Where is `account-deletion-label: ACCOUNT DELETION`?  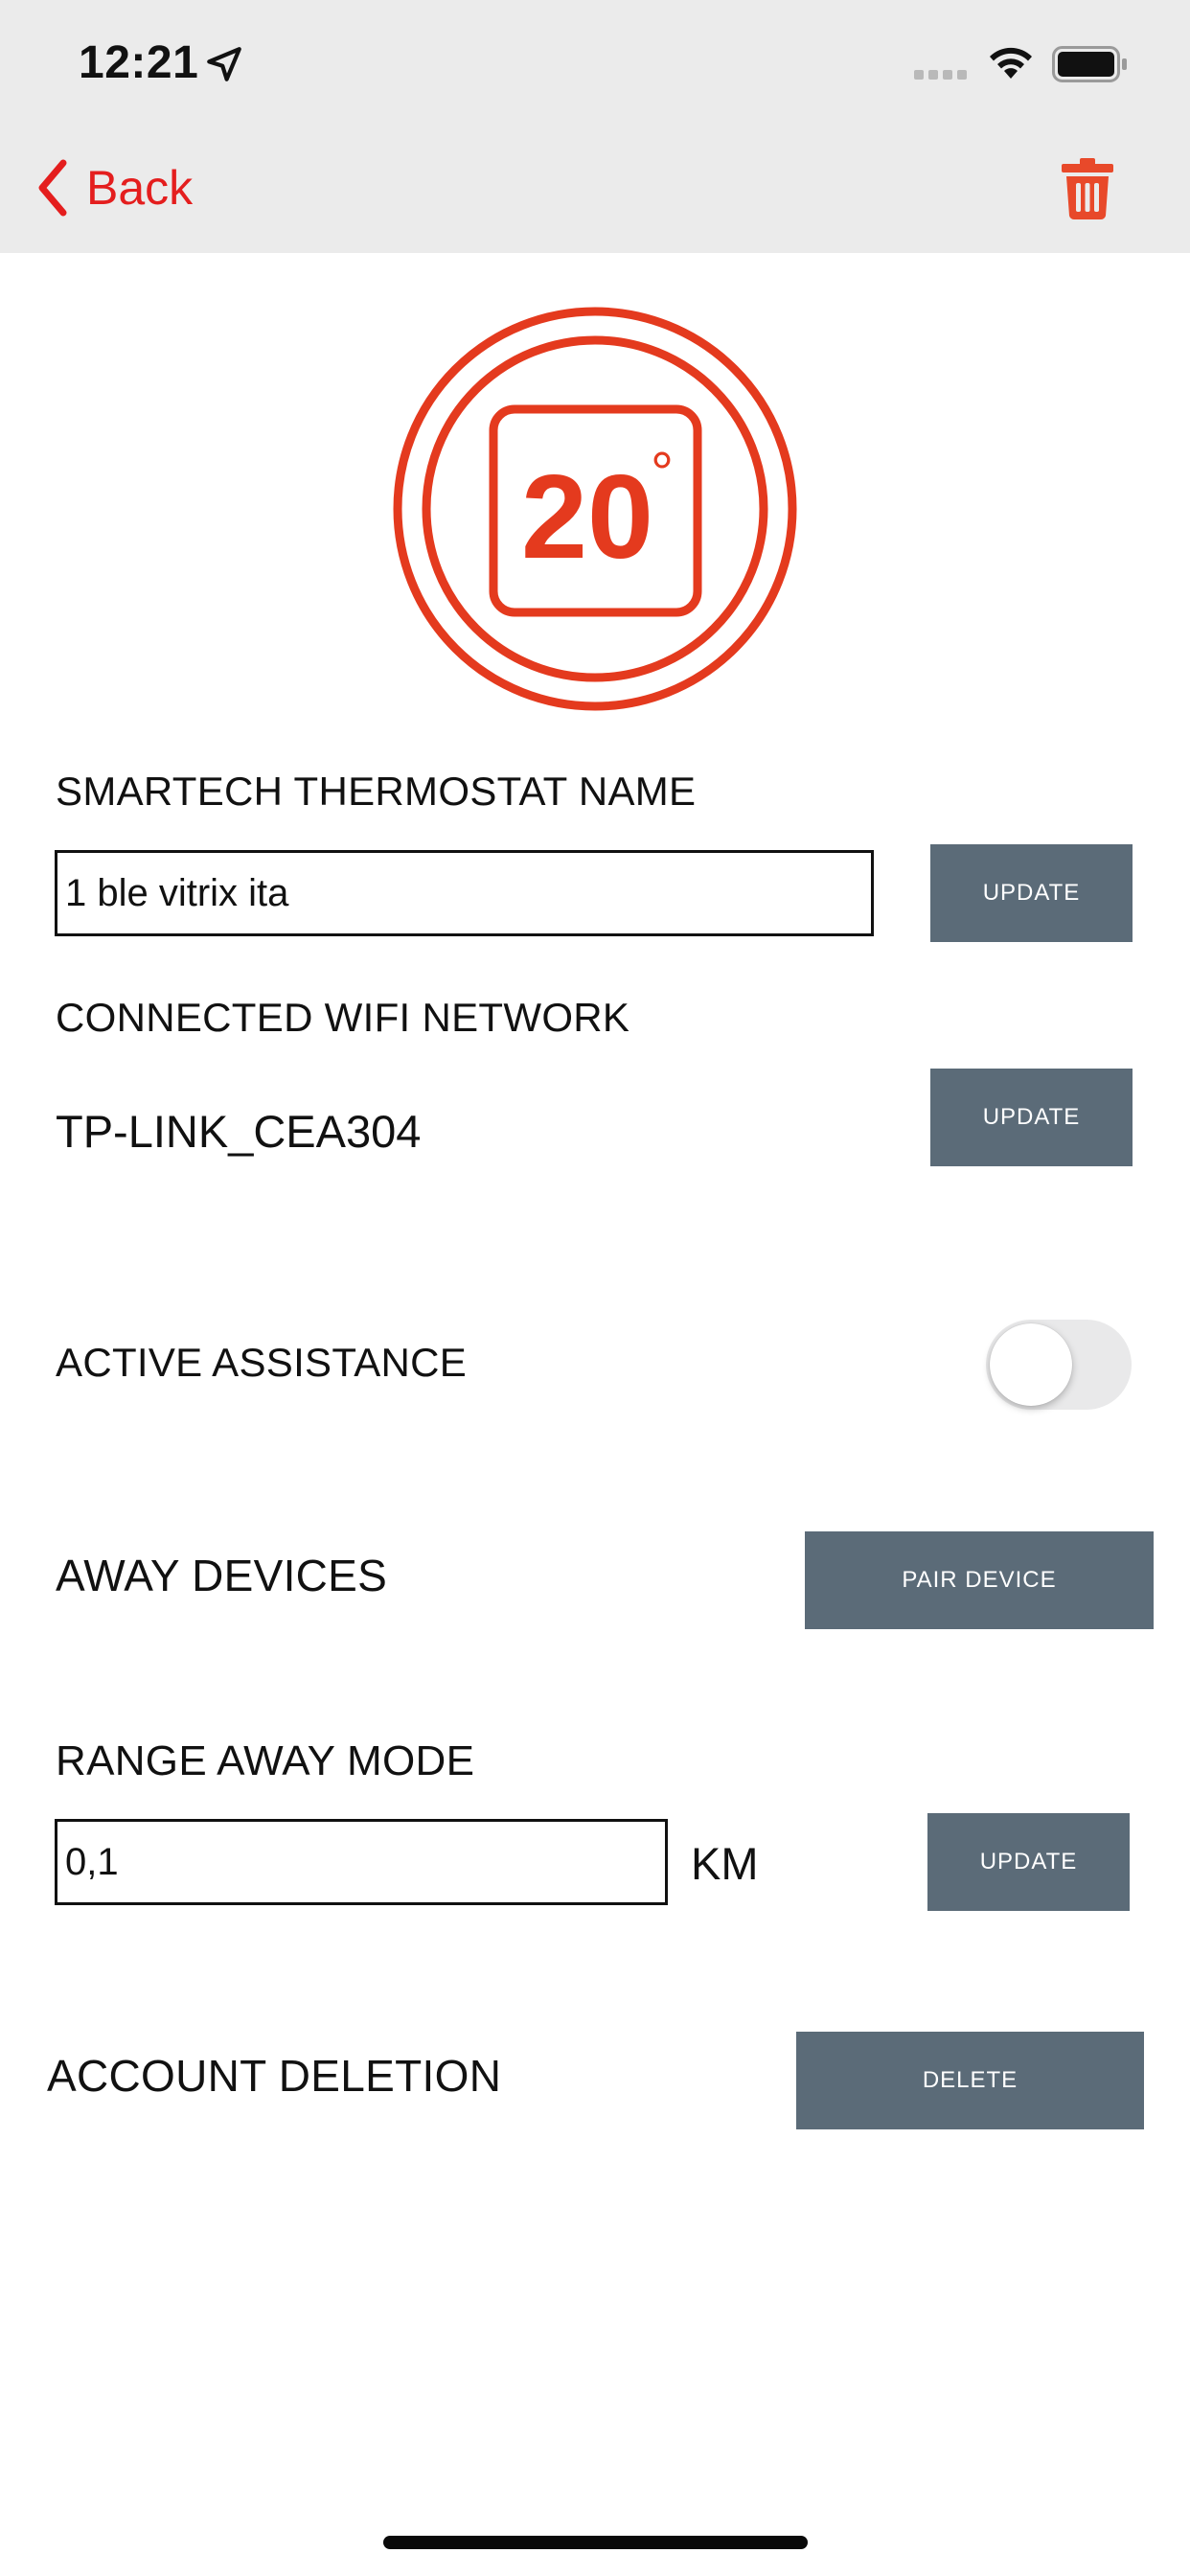
account-deletion-label: ACCOUNT DELETION is located at coordinates (274, 2076).